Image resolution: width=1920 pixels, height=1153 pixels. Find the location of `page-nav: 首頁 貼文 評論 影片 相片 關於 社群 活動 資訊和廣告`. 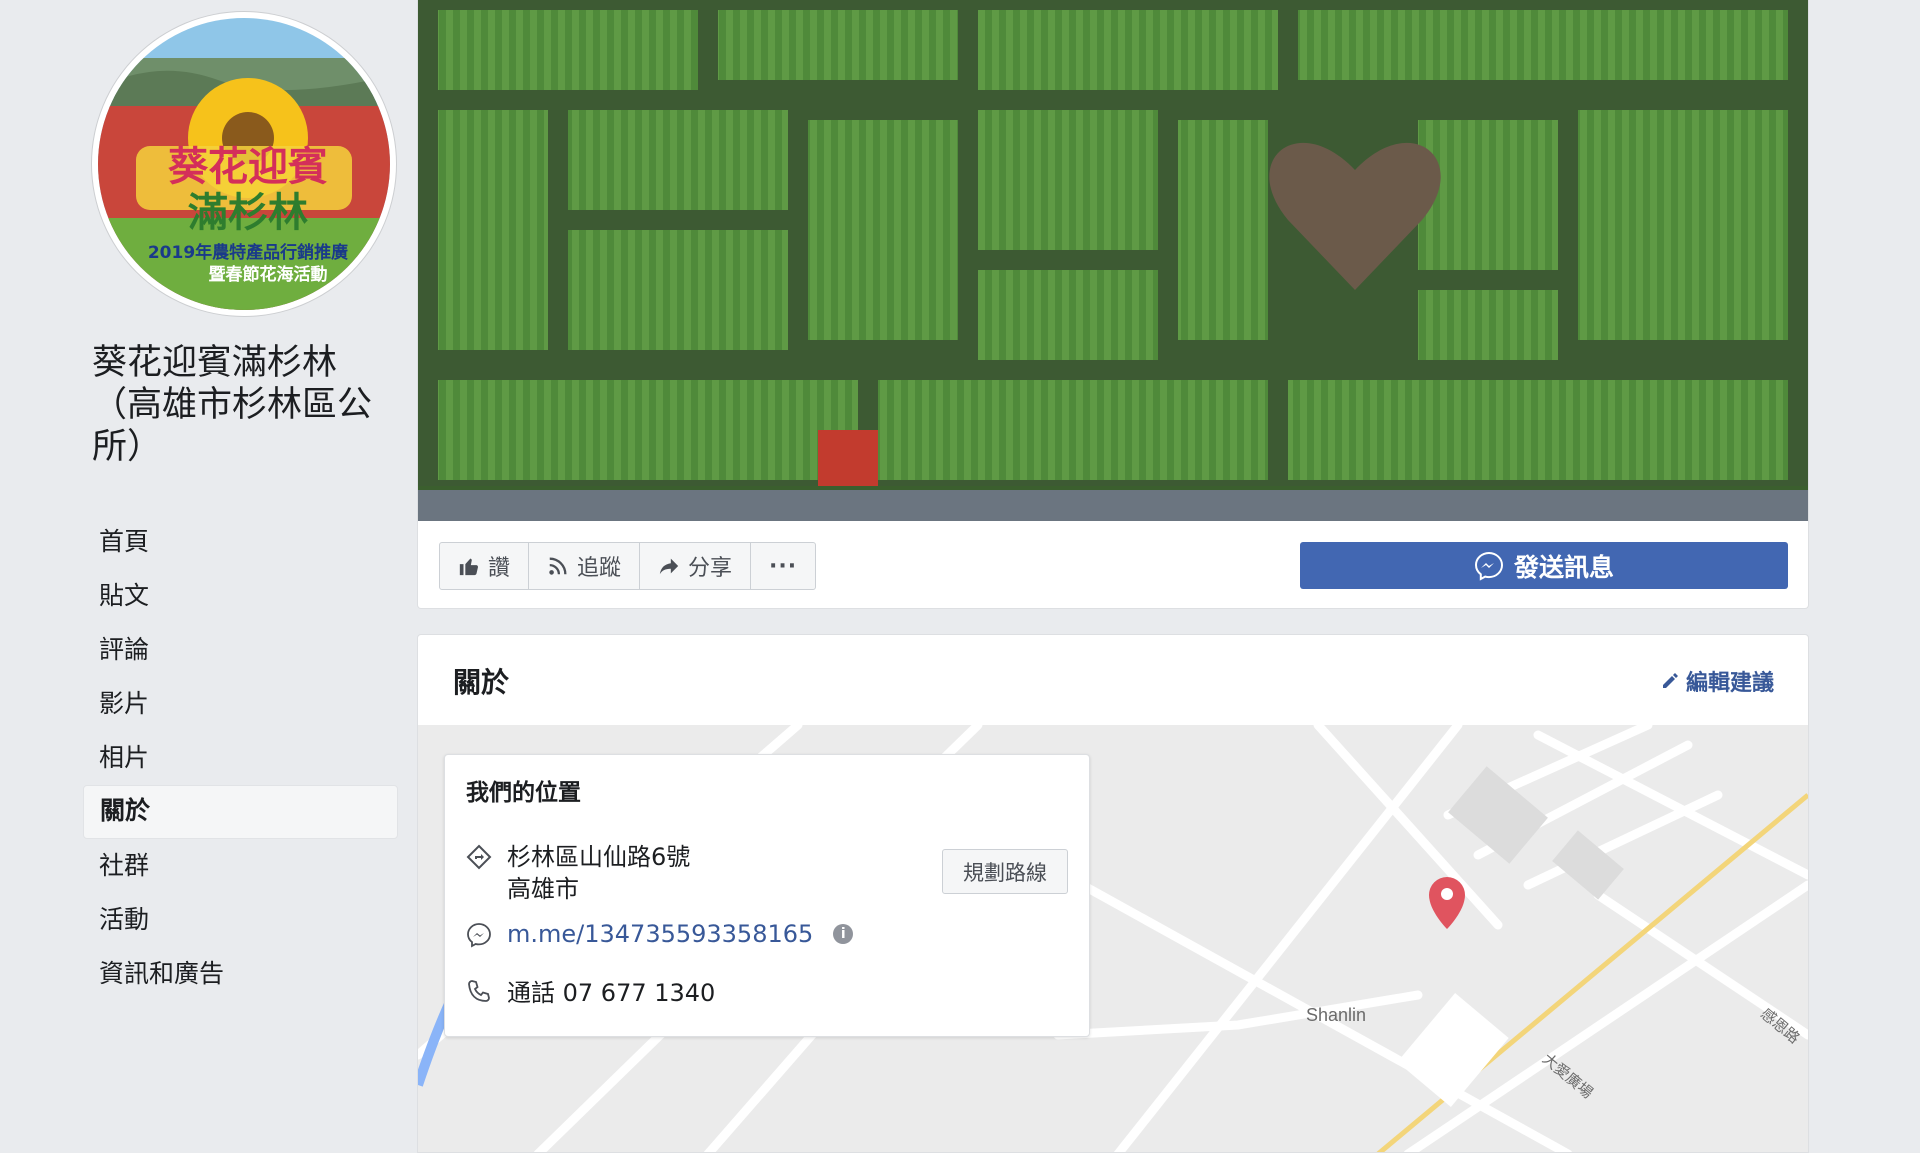

page-nav: 首頁 貼文 評論 影片 相片 關於 社群 活動 資訊和廣告 is located at coordinates (240, 758).